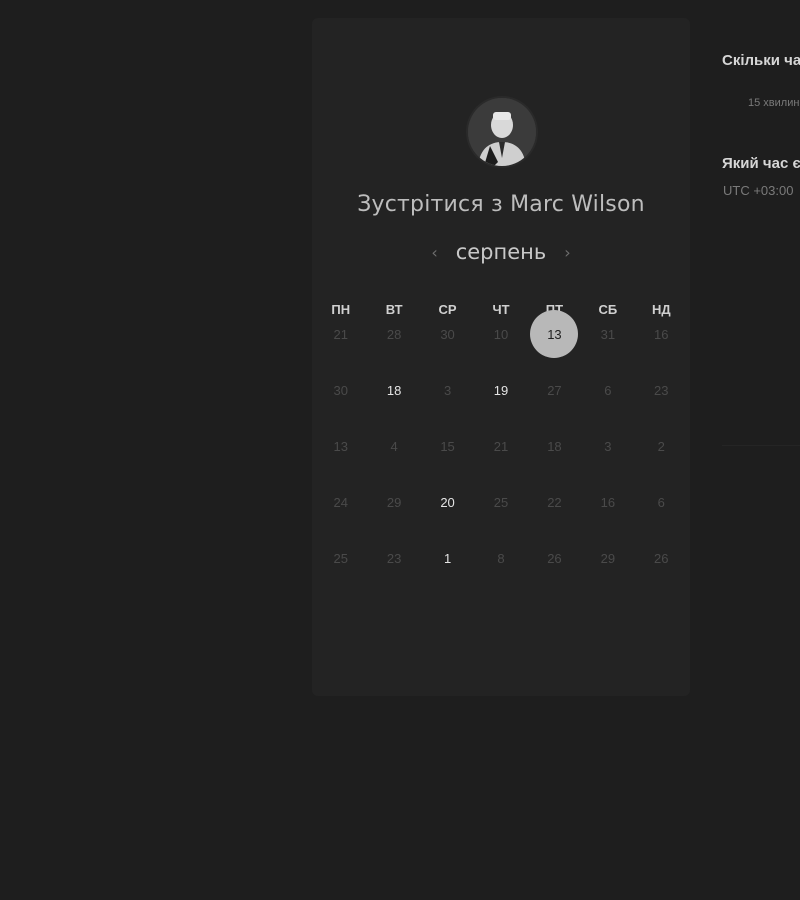 This screenshot has height=900, width=800. I want to click on calendar-day-label: 19, so click(501, 390).